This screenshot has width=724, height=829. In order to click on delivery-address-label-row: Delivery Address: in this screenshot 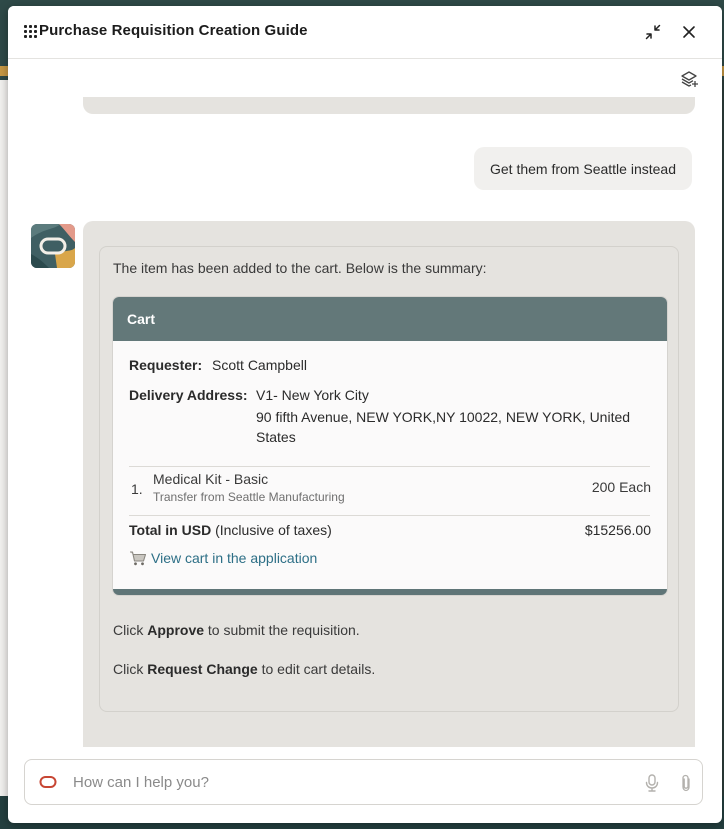, I will do `click(188, 395)`.